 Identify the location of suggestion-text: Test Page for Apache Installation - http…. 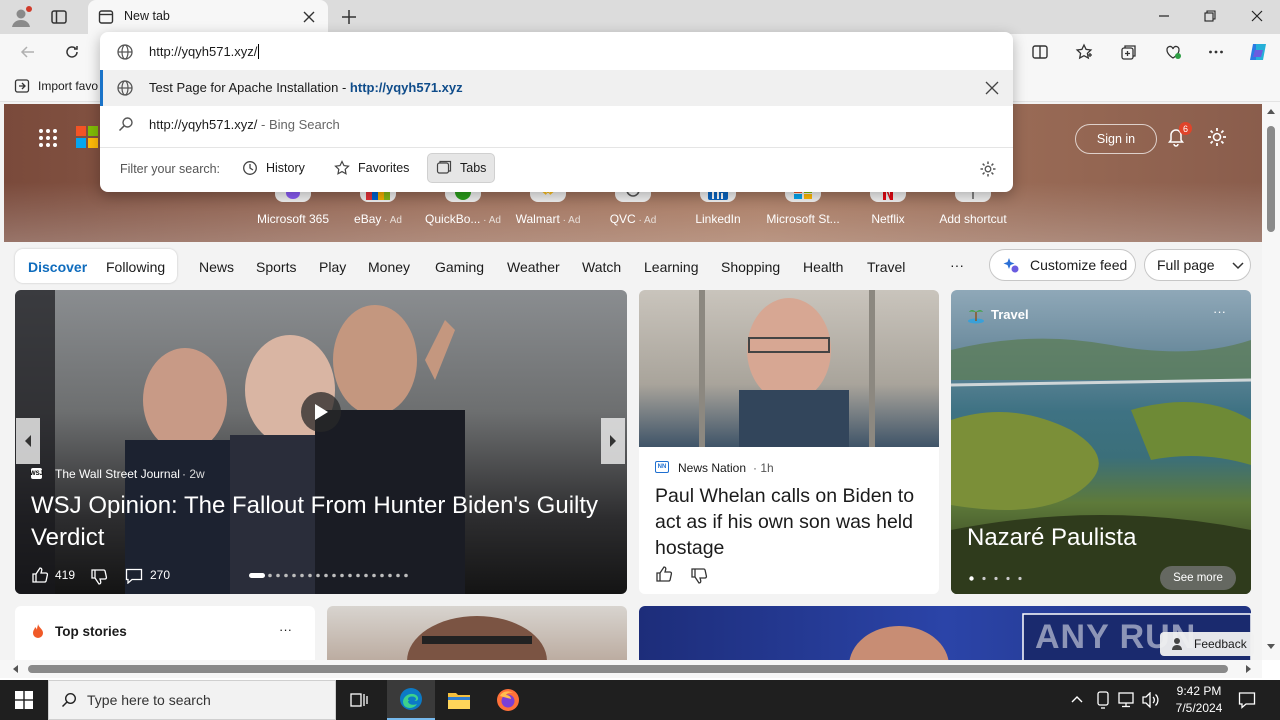
(306, 87).